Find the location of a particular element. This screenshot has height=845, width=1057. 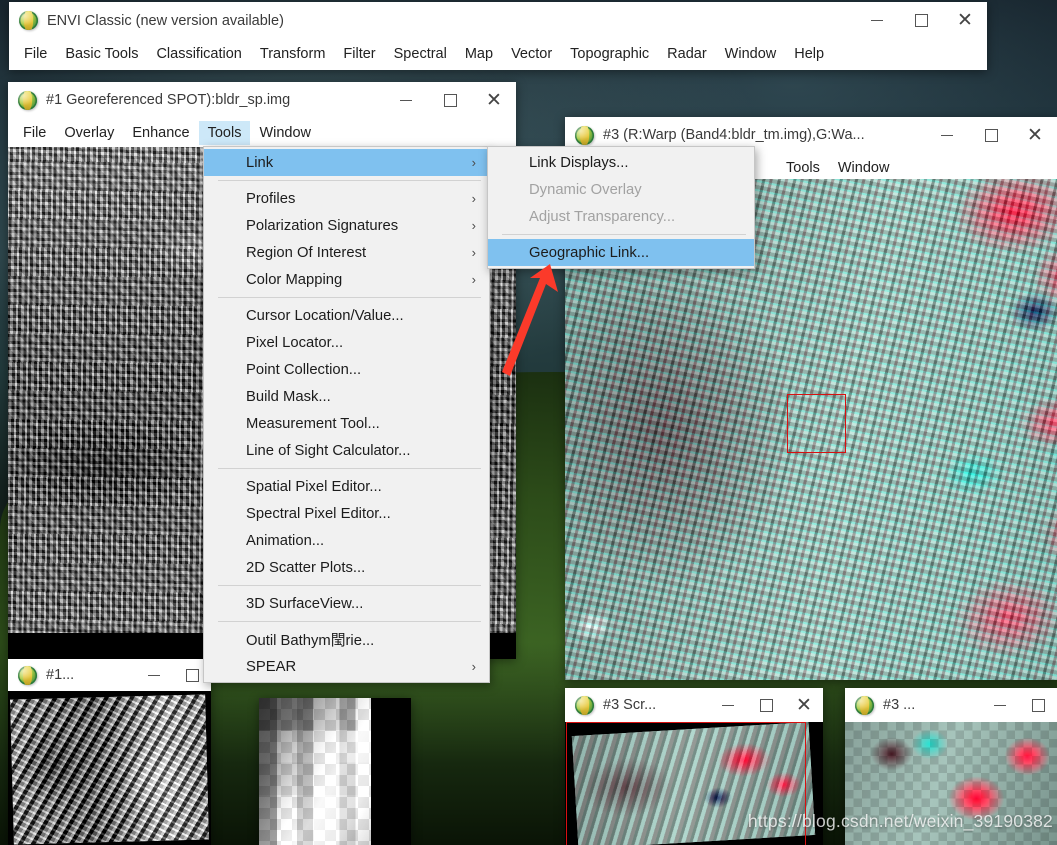

main-menu-vector: Vector is located at coordinates (531, 54).